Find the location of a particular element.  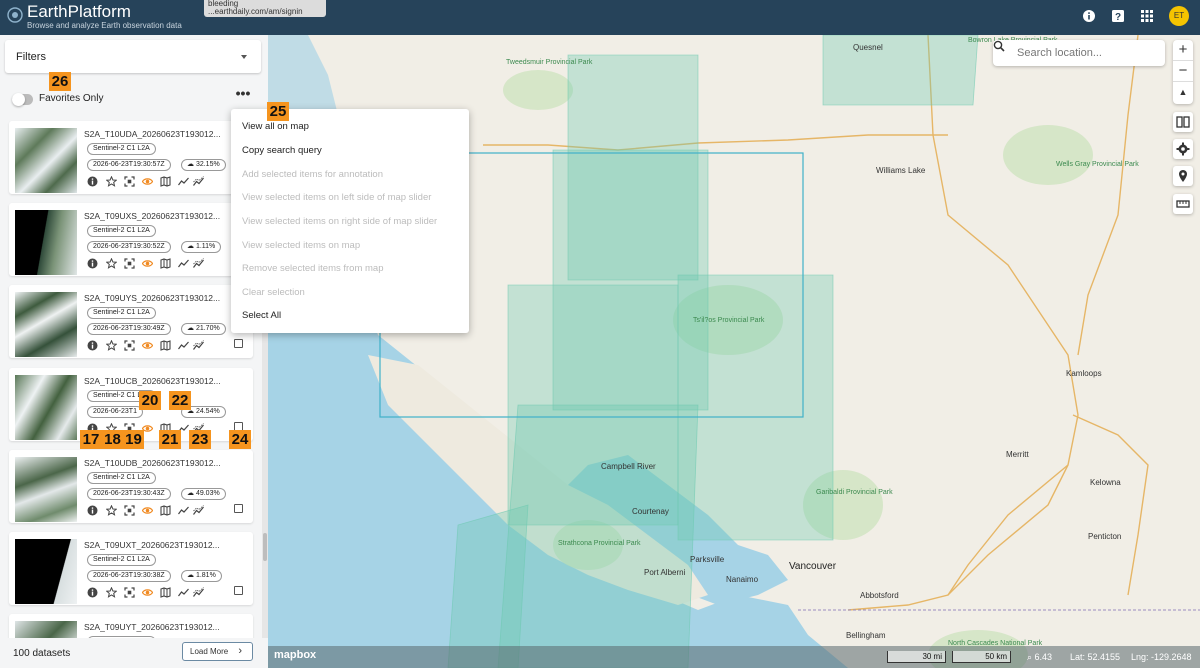

load-more-button: Load More › is located at coordinates (217, 651).